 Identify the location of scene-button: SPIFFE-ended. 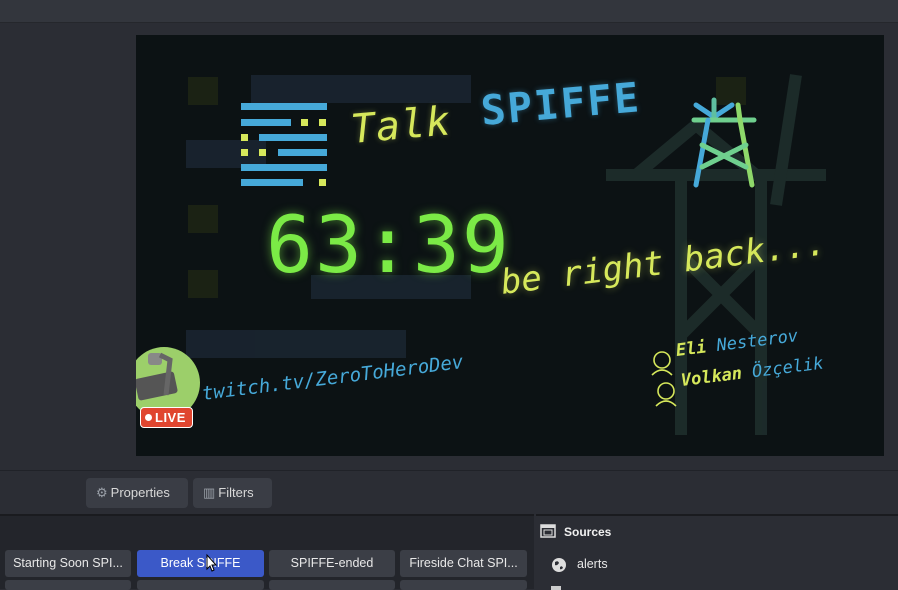
(332, 563).